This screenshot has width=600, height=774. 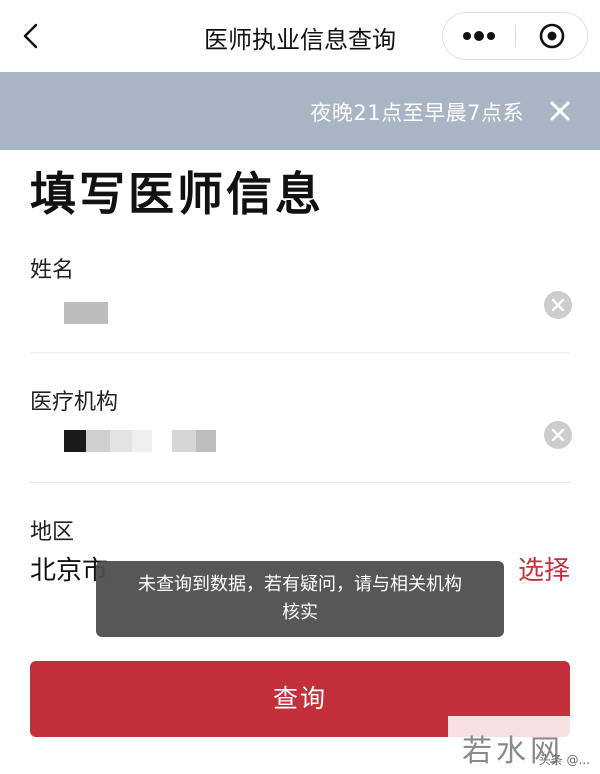 What do you see at coordinates (300, 599) in the screenshot?
I see `toast-message: 未查询到数据，若有疑问，请与相关机构 核实` at bounding box center [300, 599].